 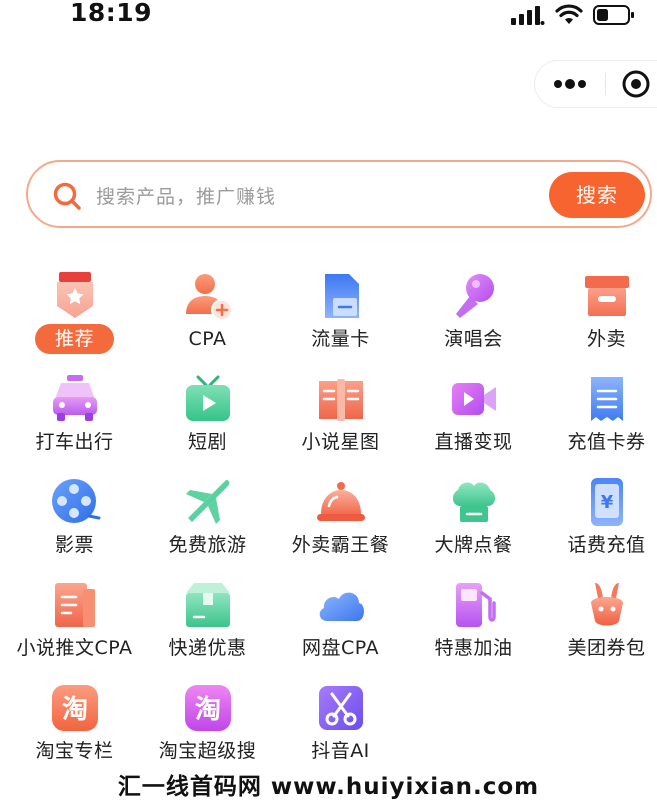 I want to click on category-item-movie-tickets: 影票, so click(x=74, y=523).